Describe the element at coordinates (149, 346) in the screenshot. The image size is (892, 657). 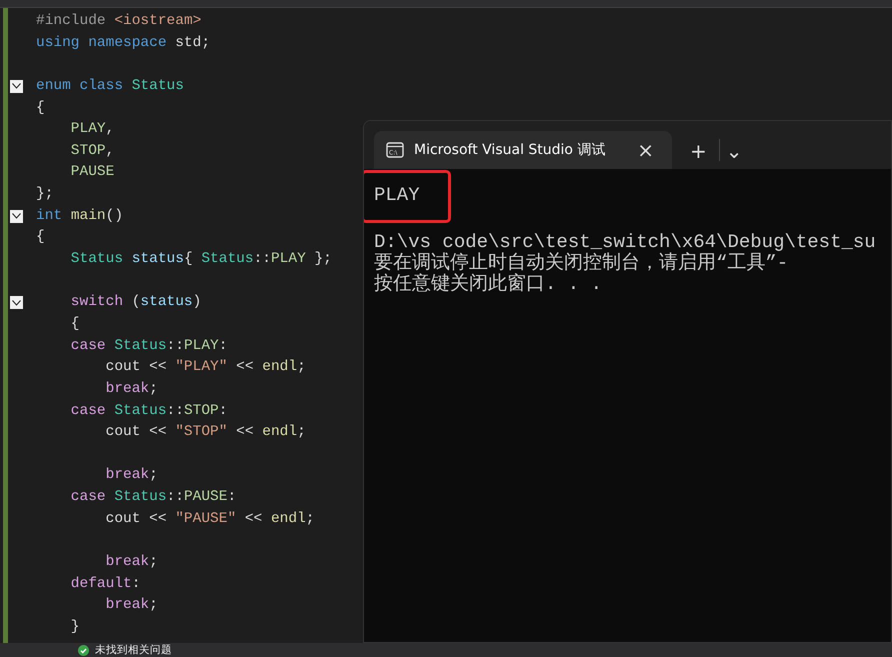
I see `code-line: case Status::PLAY:` at that location.